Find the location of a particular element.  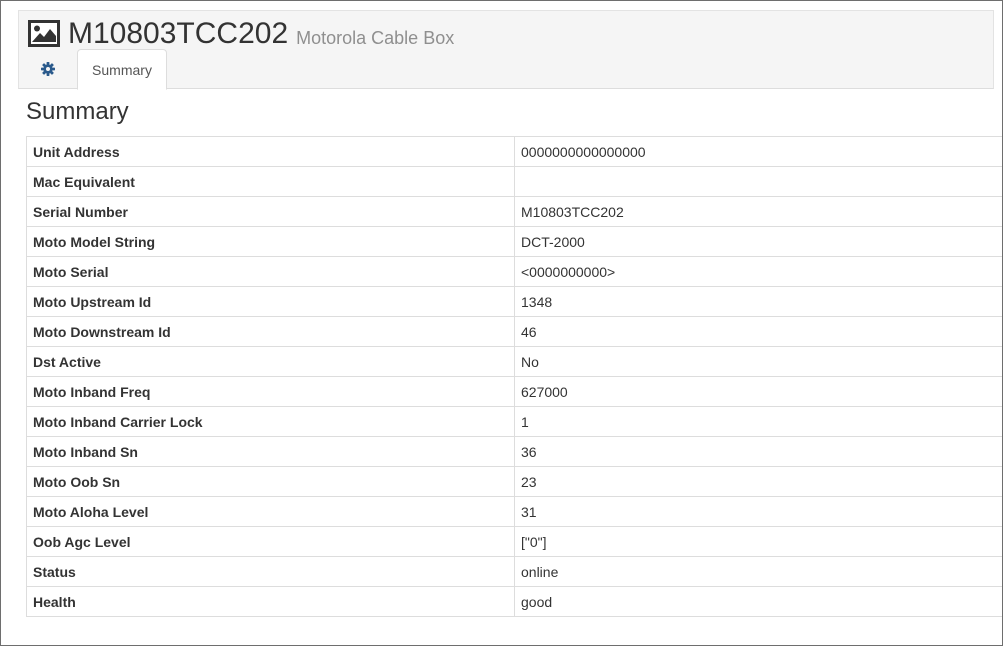

row-label: Oob Agc Level is located at coordinates (270, 541).